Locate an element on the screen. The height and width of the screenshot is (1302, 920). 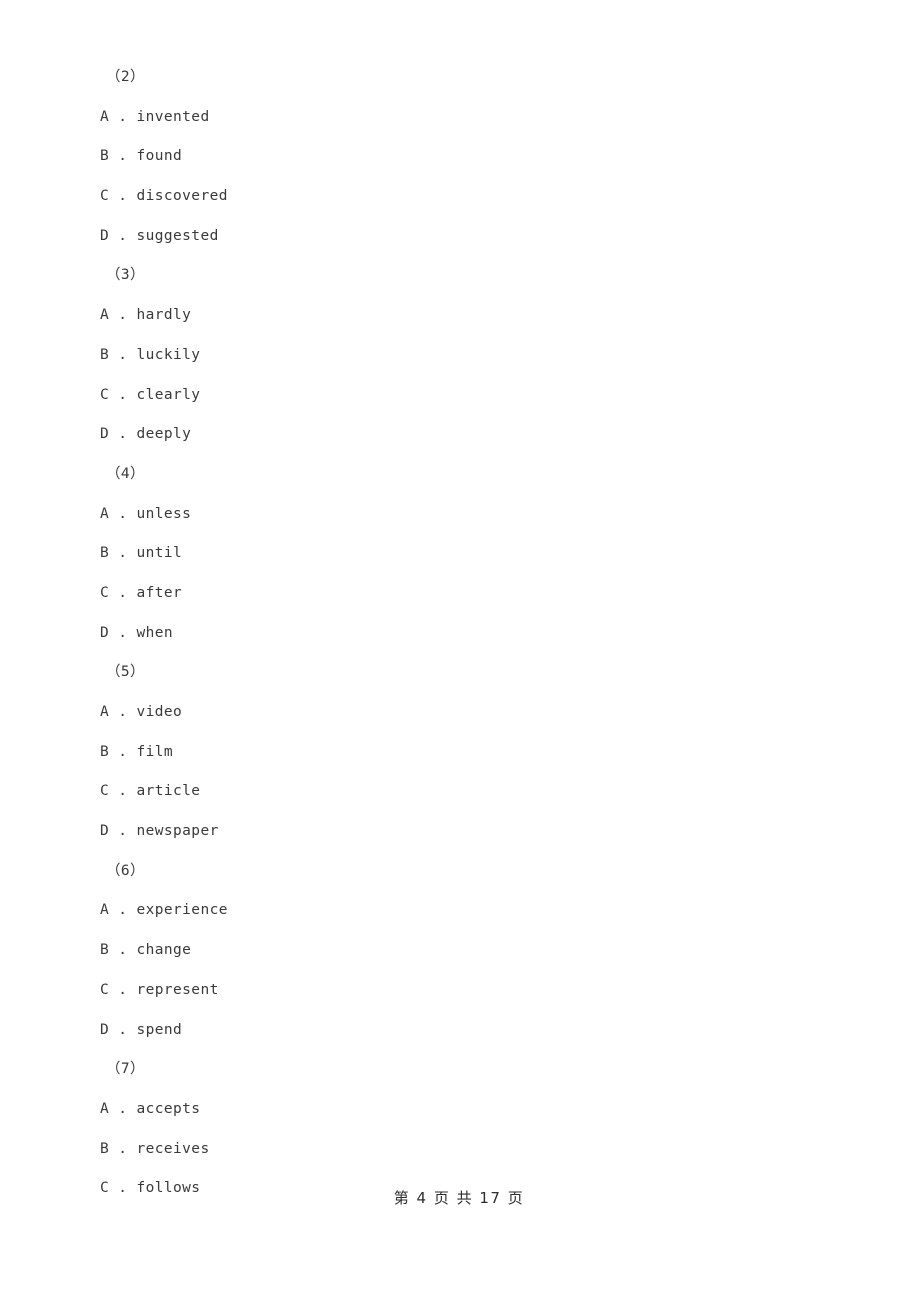
option-text: accepts is located at coordinates (168, 1108).